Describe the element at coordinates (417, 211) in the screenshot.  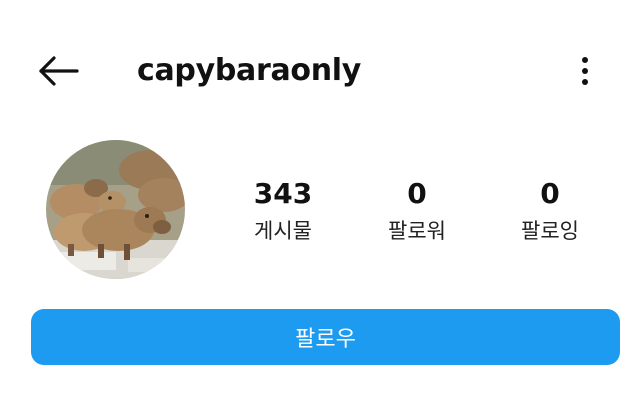
I see `stat-followers: 0 팔로워` at that location.